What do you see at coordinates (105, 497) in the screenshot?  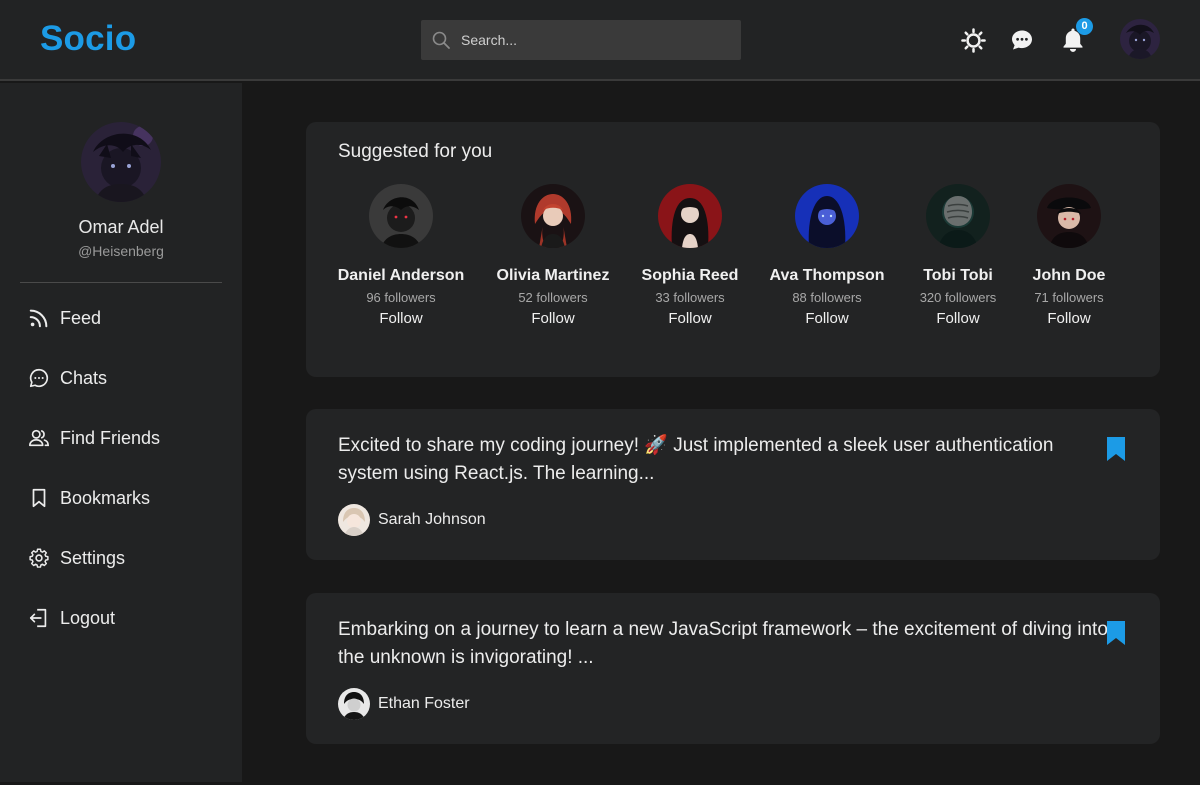 I see `sidebar-item-label: Bookmarks` at bounding box center [105, 497].